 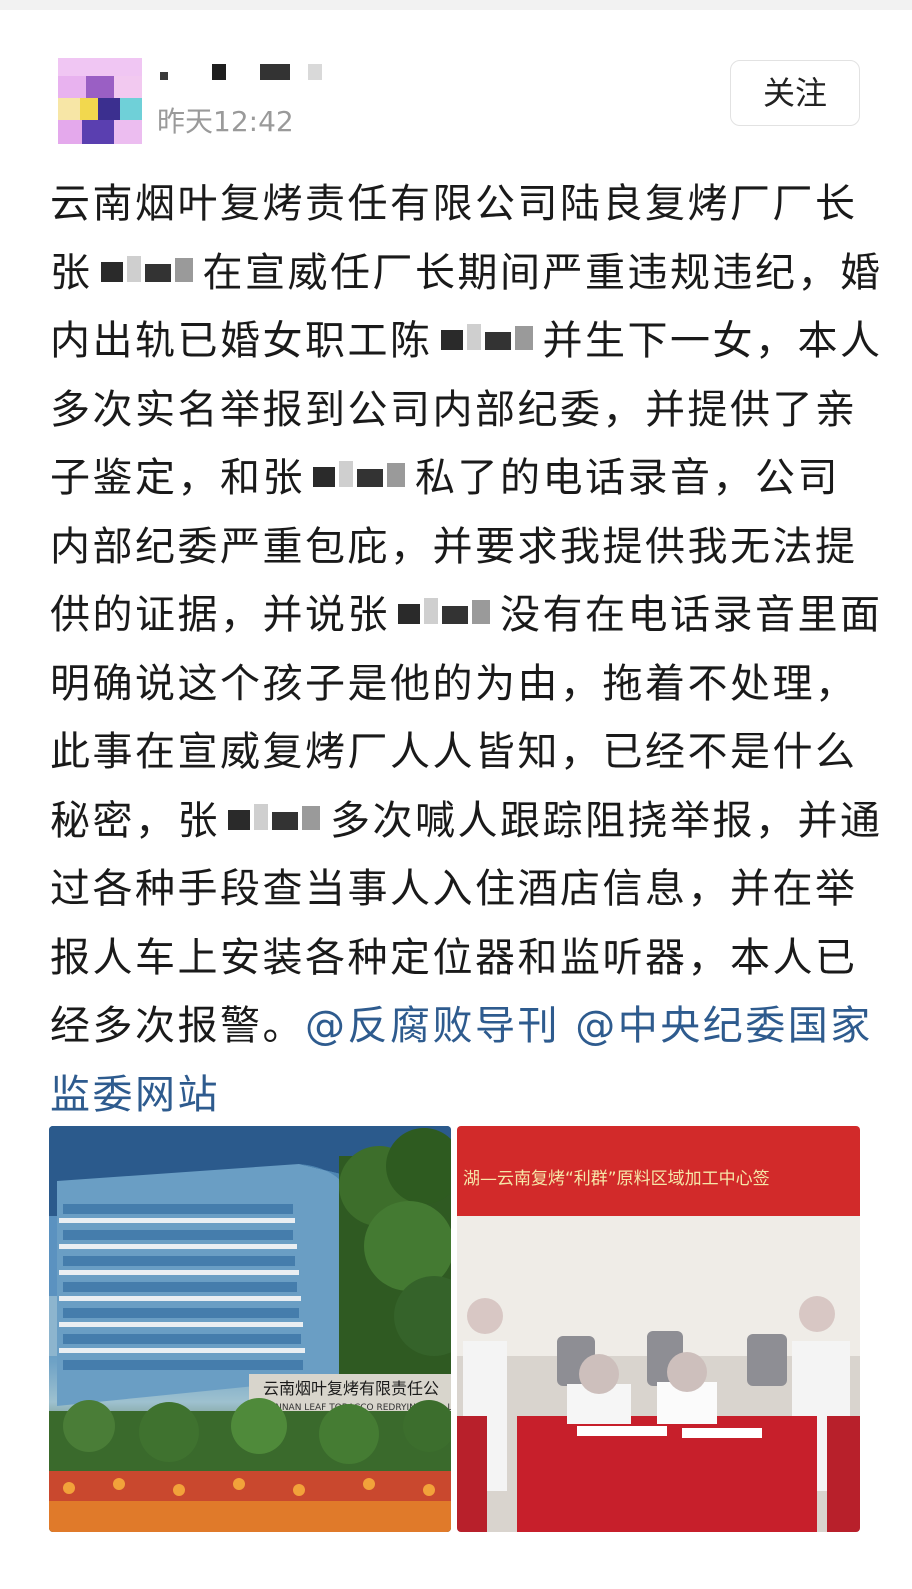 I want to click on post-text-segment: 在宣威任厂长期间严重违规违纪，婚, so click(x=542, y=272).